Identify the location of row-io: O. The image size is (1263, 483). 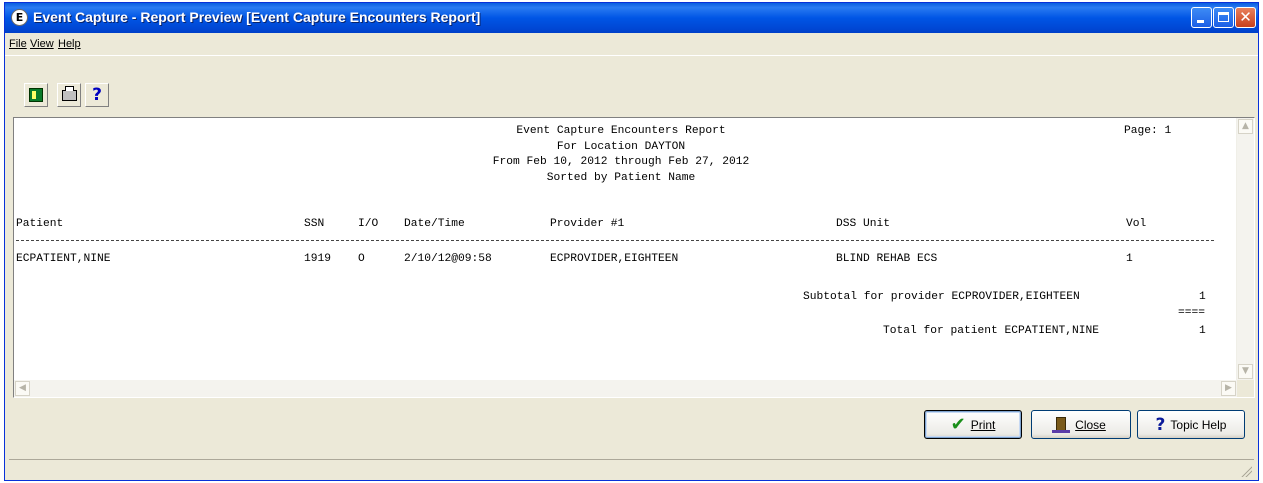
(361, 259).